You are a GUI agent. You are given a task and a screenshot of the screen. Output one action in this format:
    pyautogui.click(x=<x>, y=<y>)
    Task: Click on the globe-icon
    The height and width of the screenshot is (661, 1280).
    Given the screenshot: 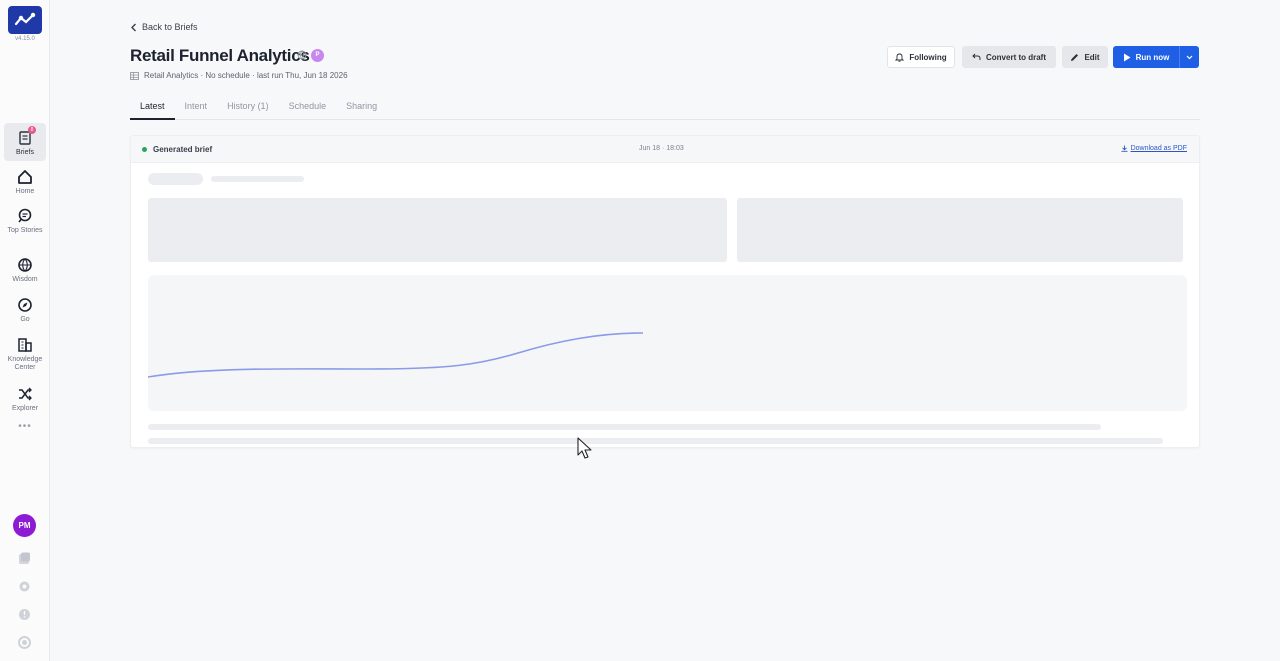 What is the action you would take?
    pyautogui.click(x=302, y=55)
    